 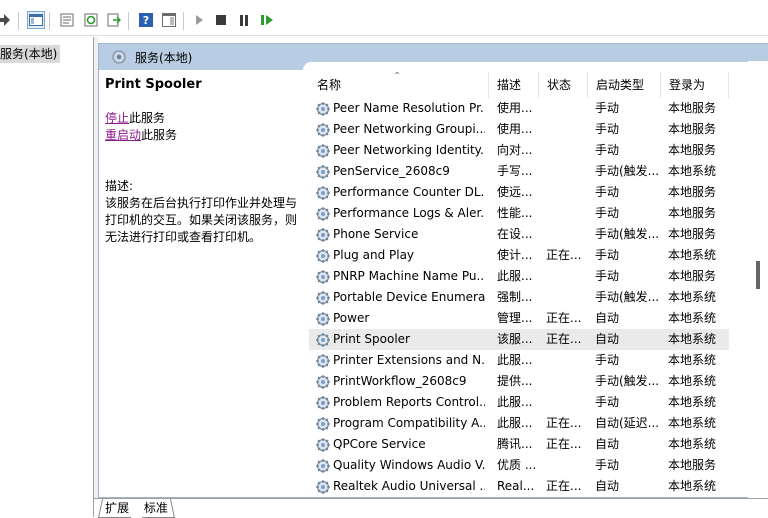 What do you see at coordinates (119, 57) in the screenshot?
I see `gear-icon` at bounding box center [119, 57].